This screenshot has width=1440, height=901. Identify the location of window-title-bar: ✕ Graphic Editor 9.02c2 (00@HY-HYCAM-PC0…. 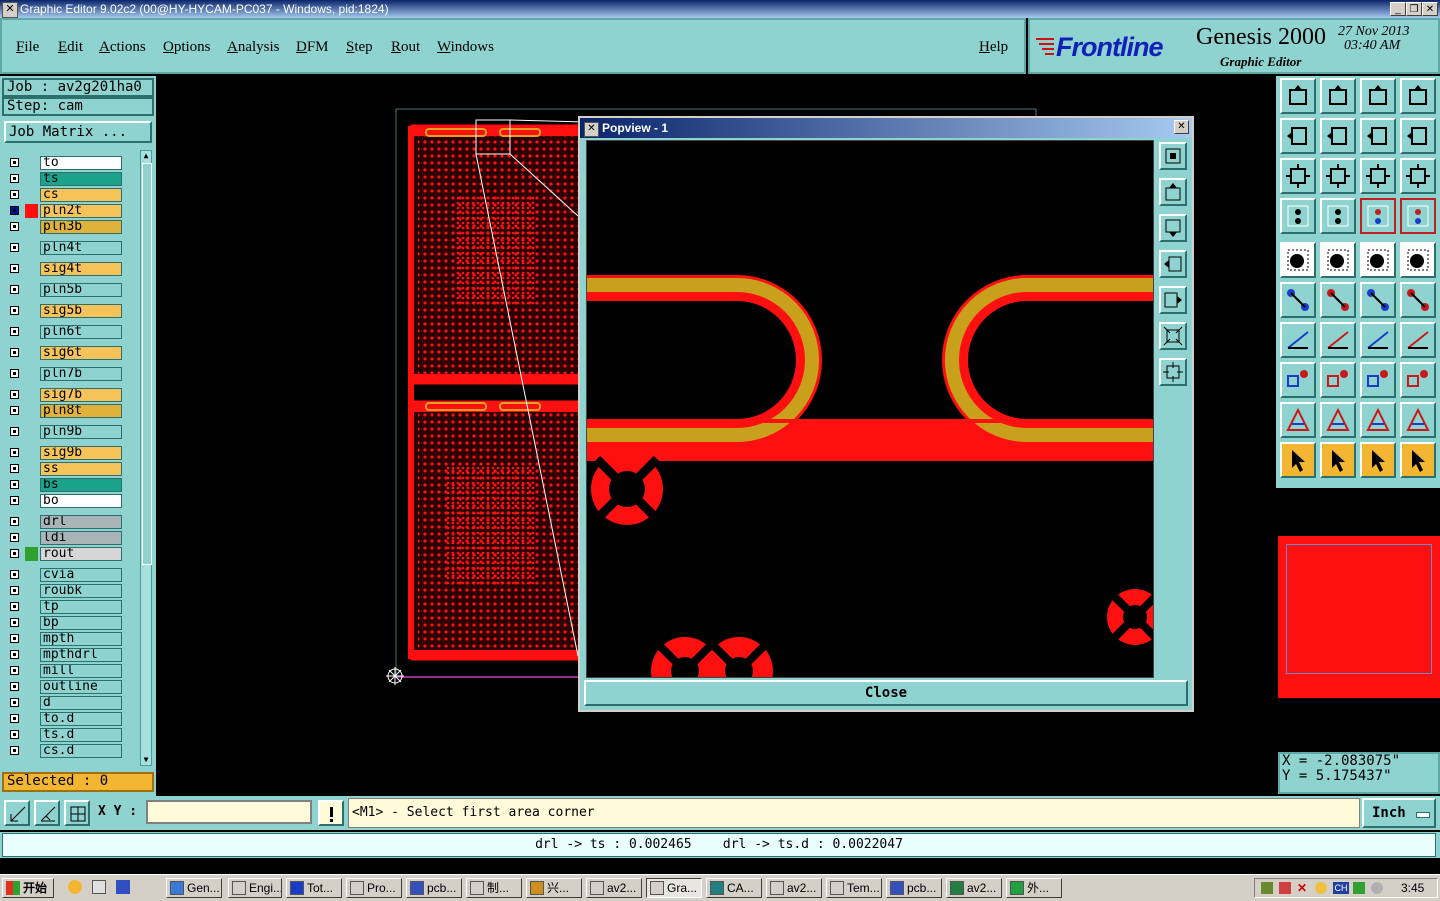
(720, 9).